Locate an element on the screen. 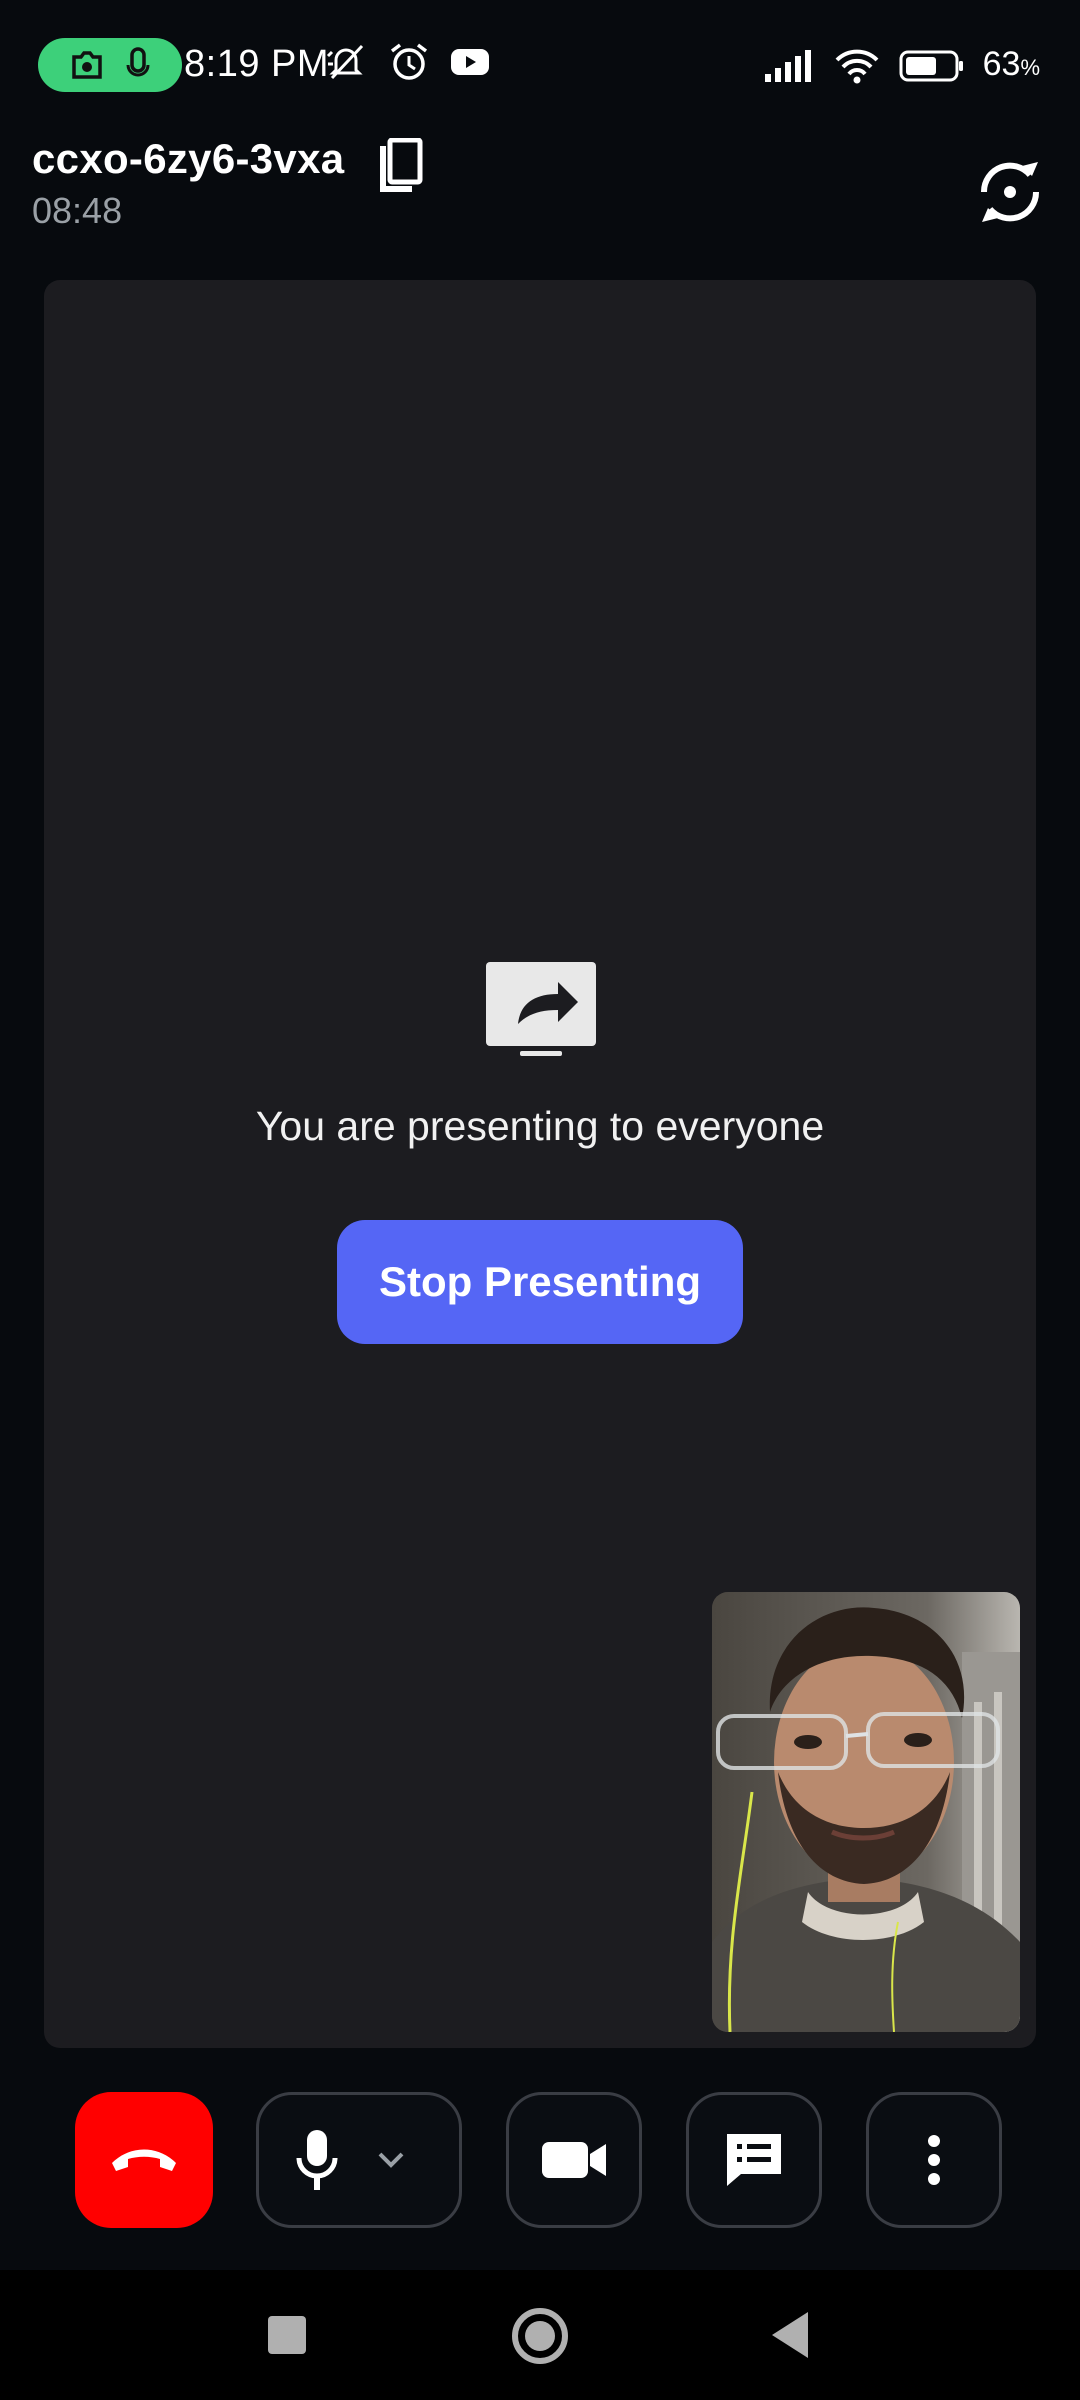 The width and height of the screenshot is (1080, 2400). presenting-message: You are presenting to everyone is located at coordinates (540, 1126).